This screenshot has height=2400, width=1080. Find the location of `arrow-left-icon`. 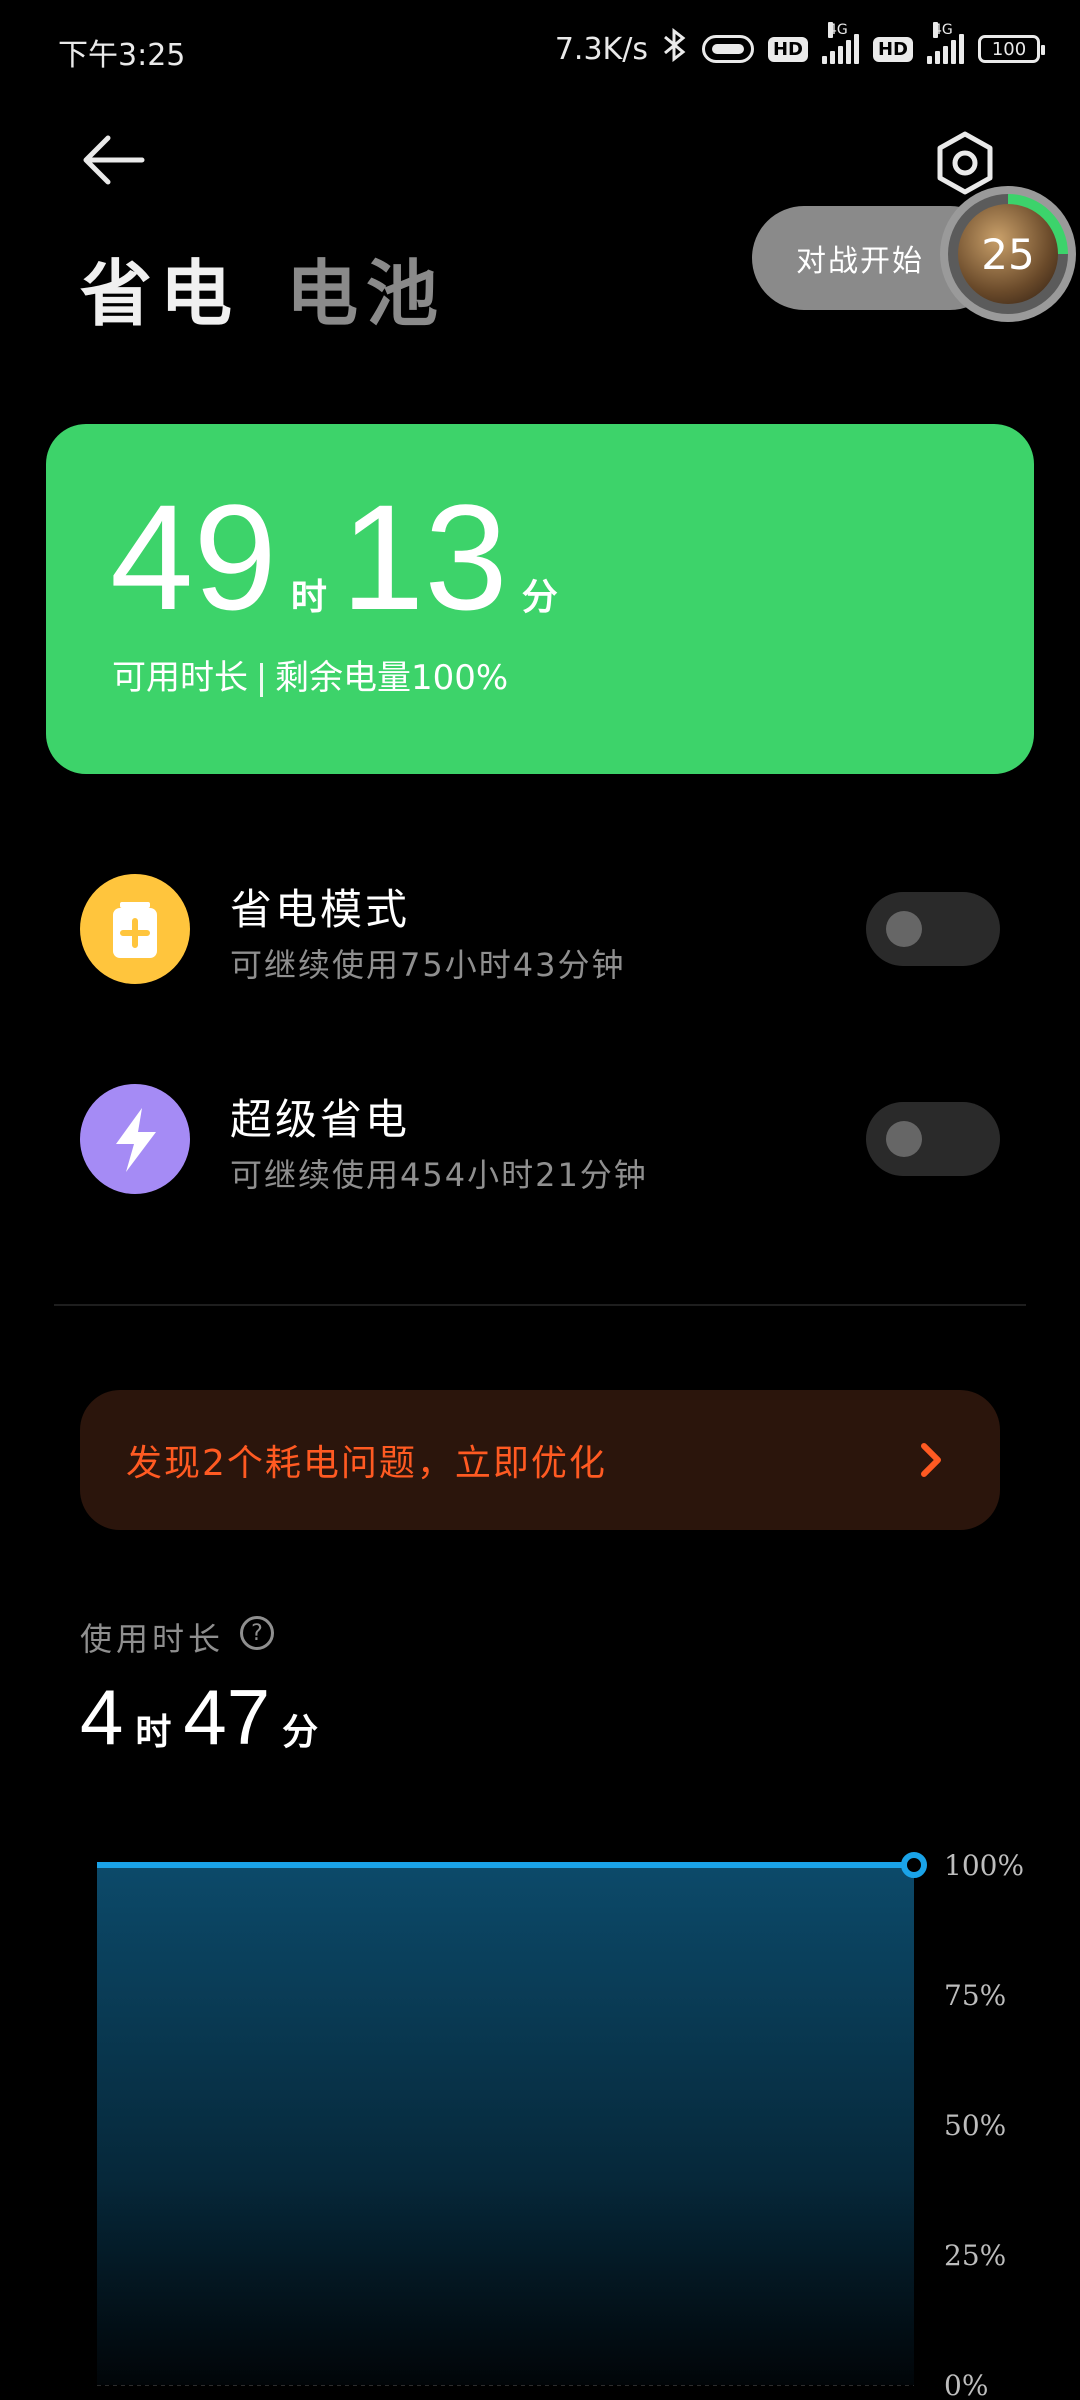

arrow-left-icon is located at coordinates (114, 160).